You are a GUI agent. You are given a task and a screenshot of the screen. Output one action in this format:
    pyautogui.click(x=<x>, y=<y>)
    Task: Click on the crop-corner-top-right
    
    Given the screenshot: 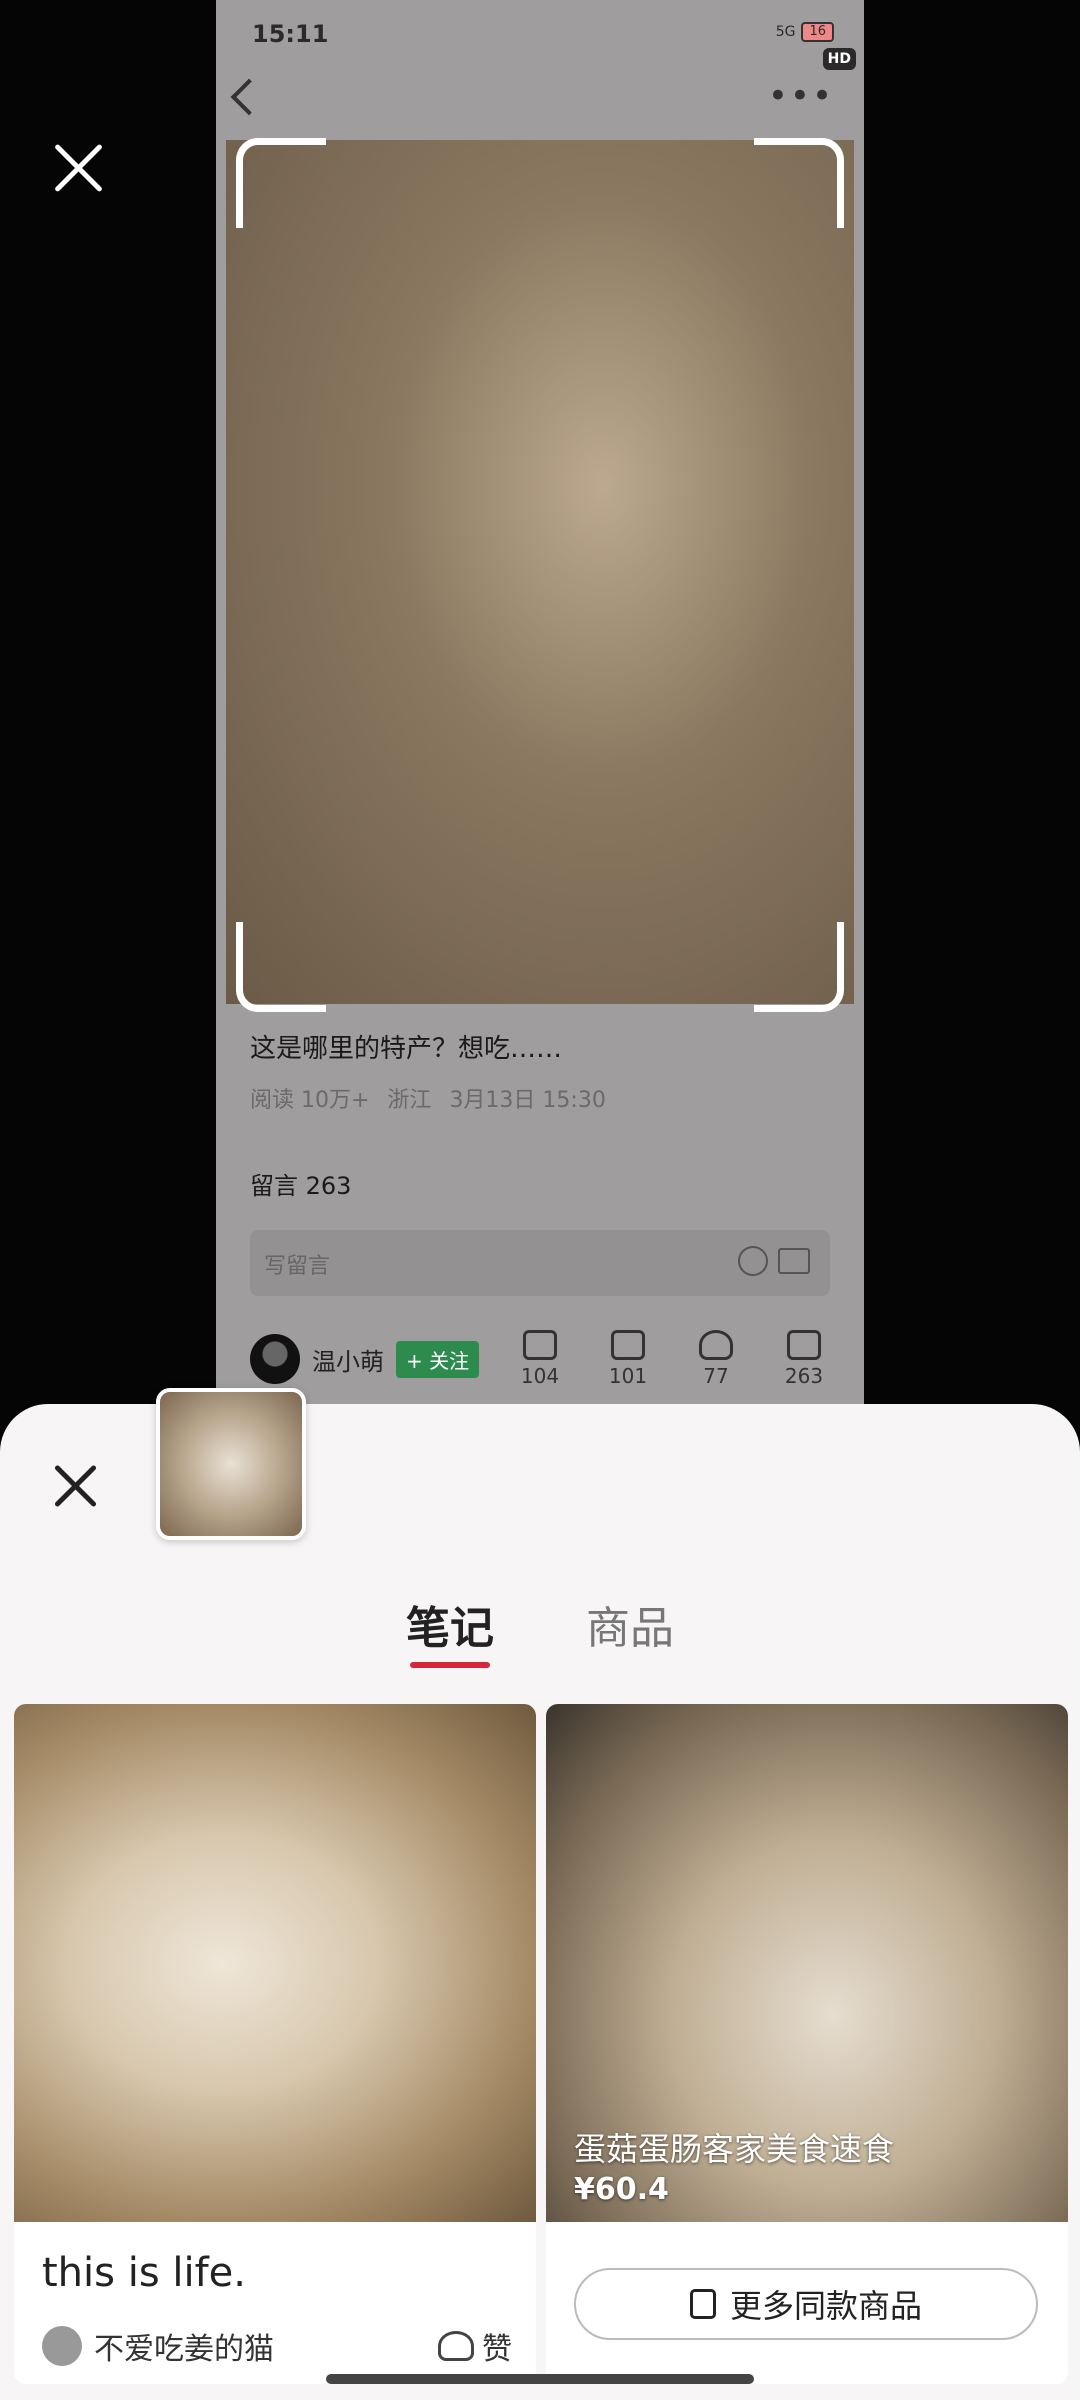 What is the action you would take?
    pyautogui.click(x=799, y=183)
    